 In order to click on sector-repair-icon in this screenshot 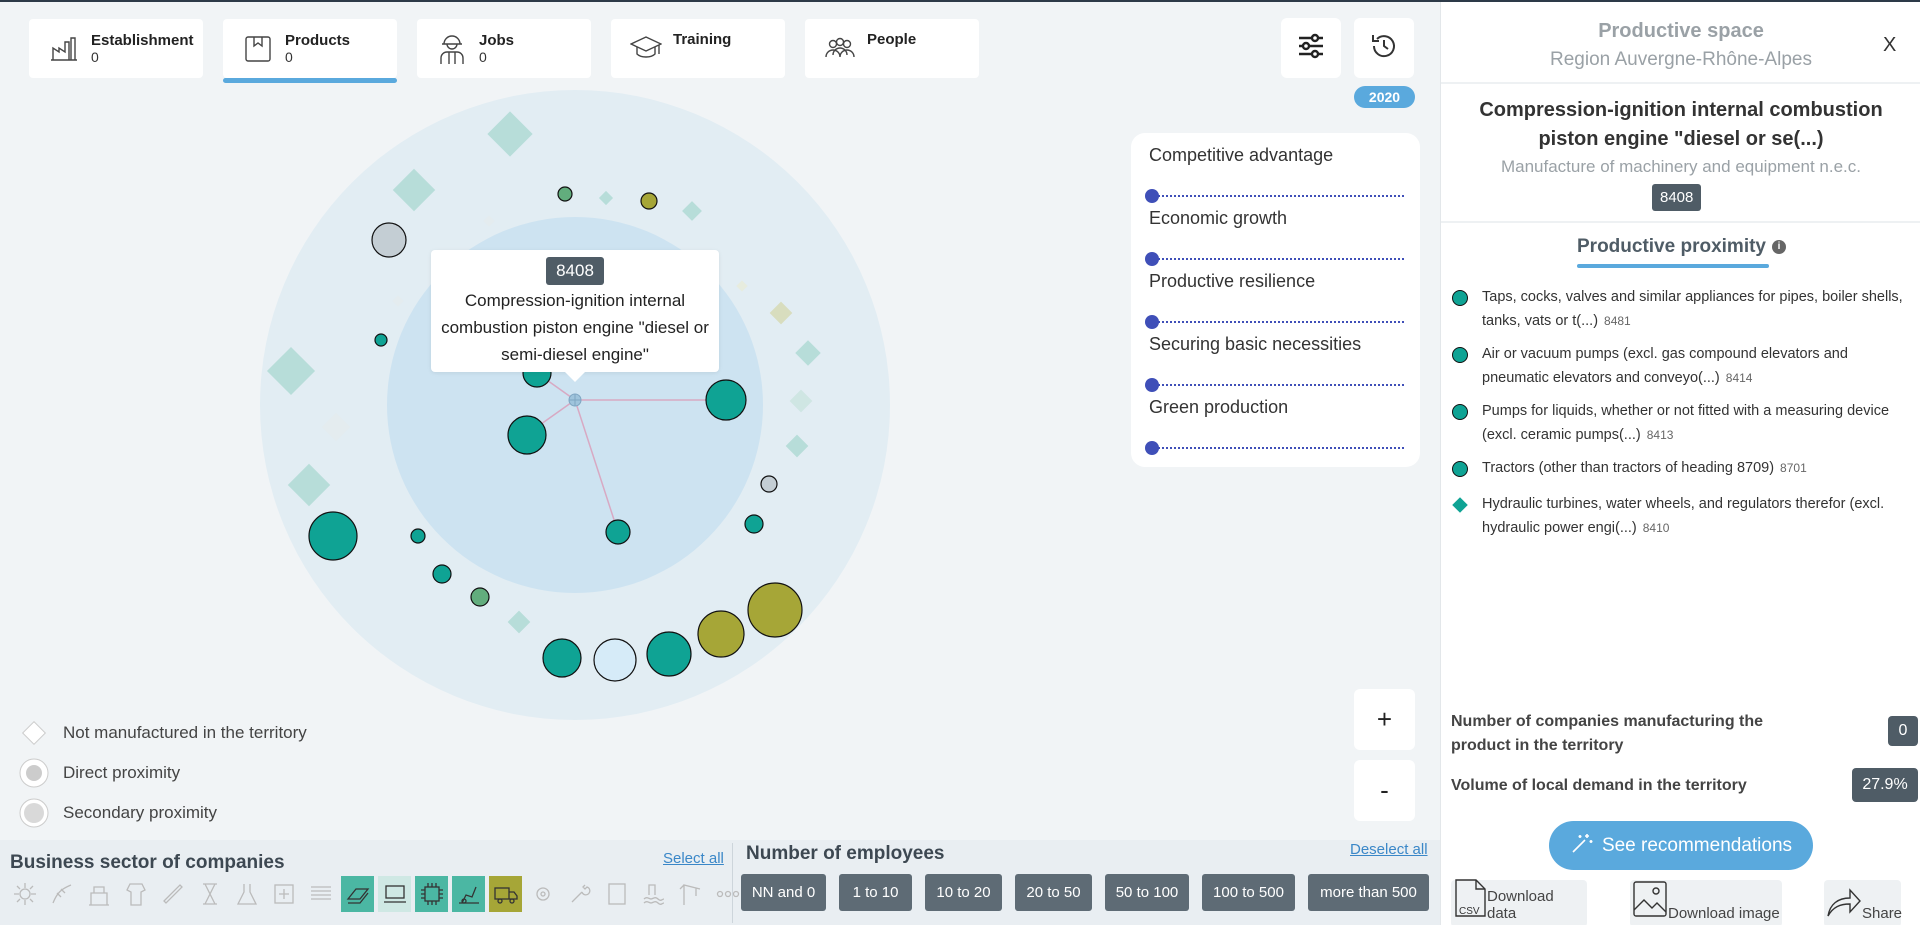, I will do `click(579, 894)`.